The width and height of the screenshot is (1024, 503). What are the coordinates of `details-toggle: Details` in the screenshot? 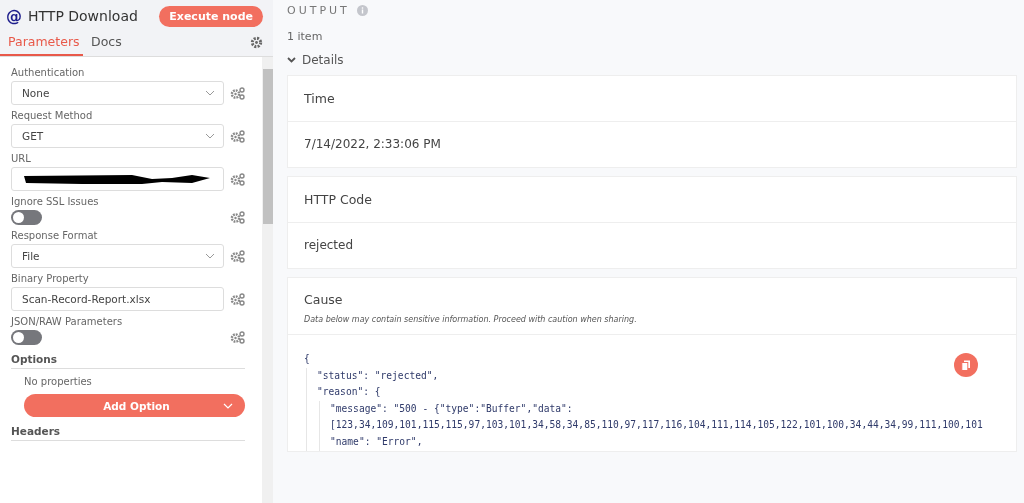 It's located at (652, 60).